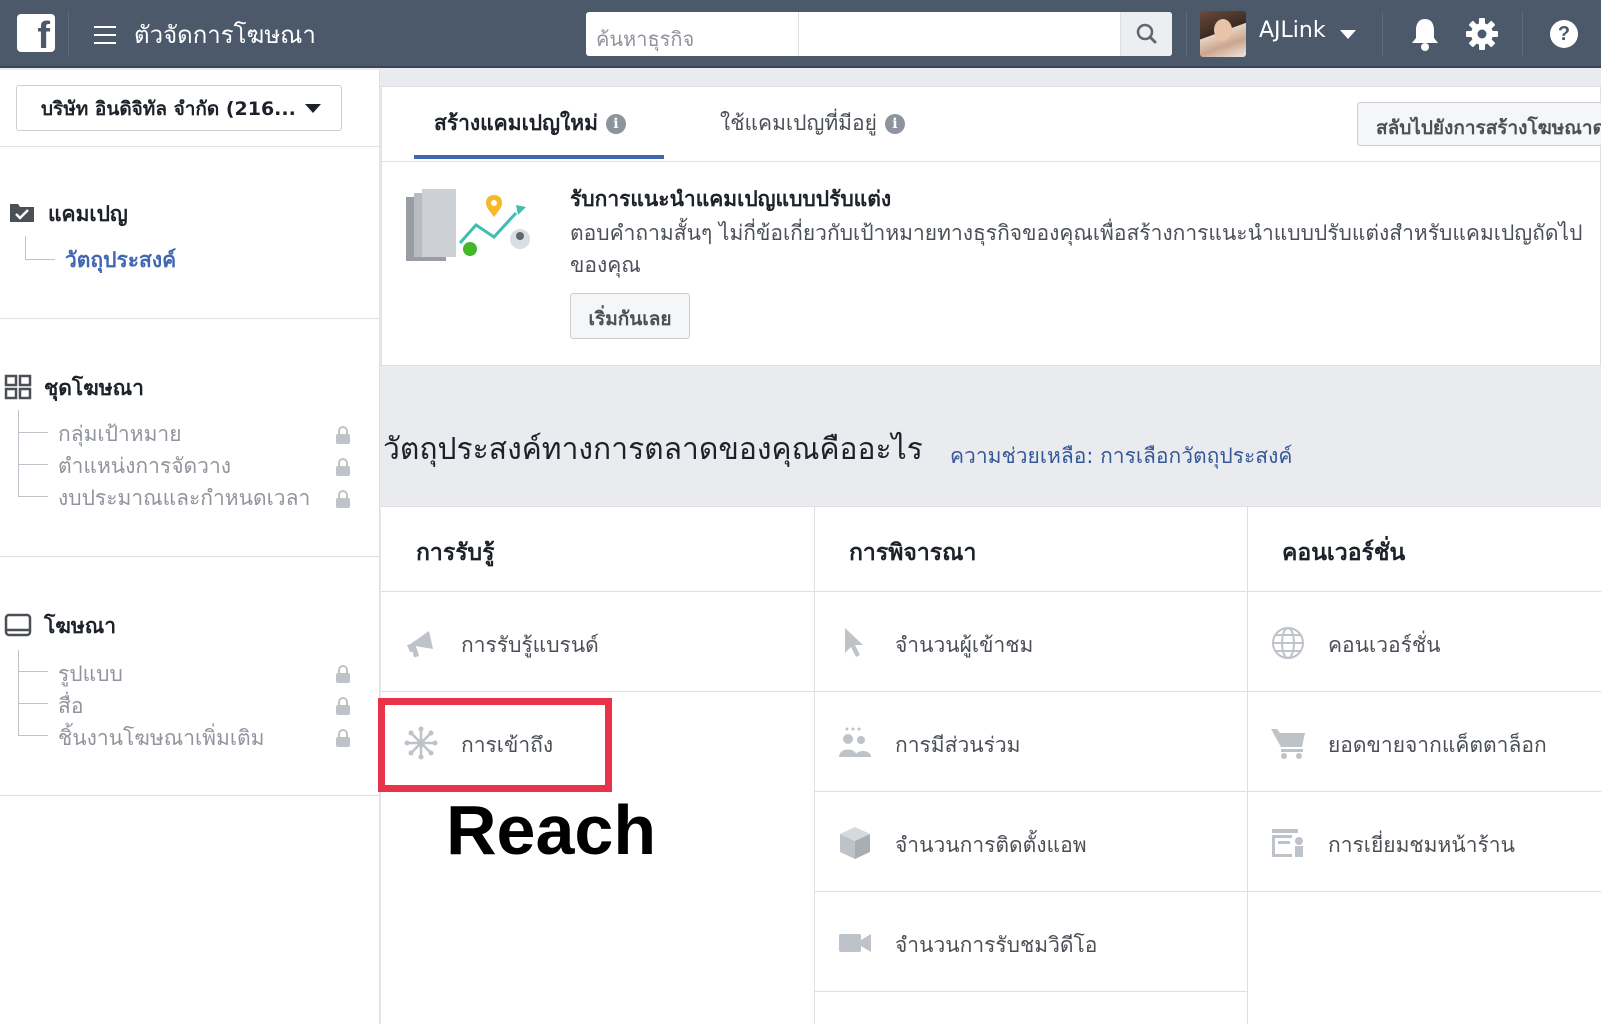 This screenshot has height=1024, width=1601. I want to click on checked-folder-icon, so click(22, 213).